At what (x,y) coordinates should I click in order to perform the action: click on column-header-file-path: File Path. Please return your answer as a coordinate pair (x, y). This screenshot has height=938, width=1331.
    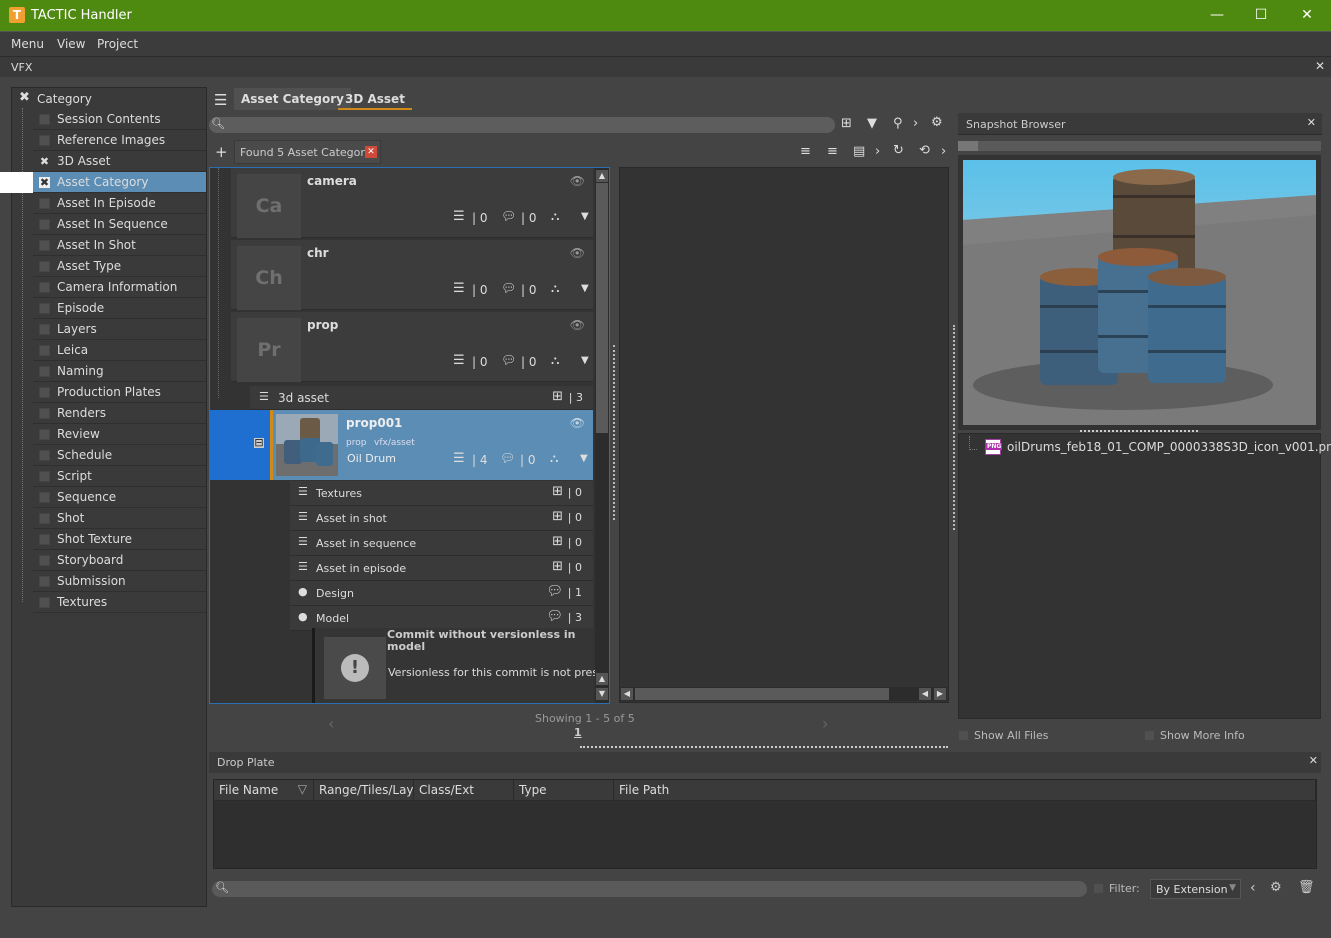
    Looking at the image, I should click on (965, 790).